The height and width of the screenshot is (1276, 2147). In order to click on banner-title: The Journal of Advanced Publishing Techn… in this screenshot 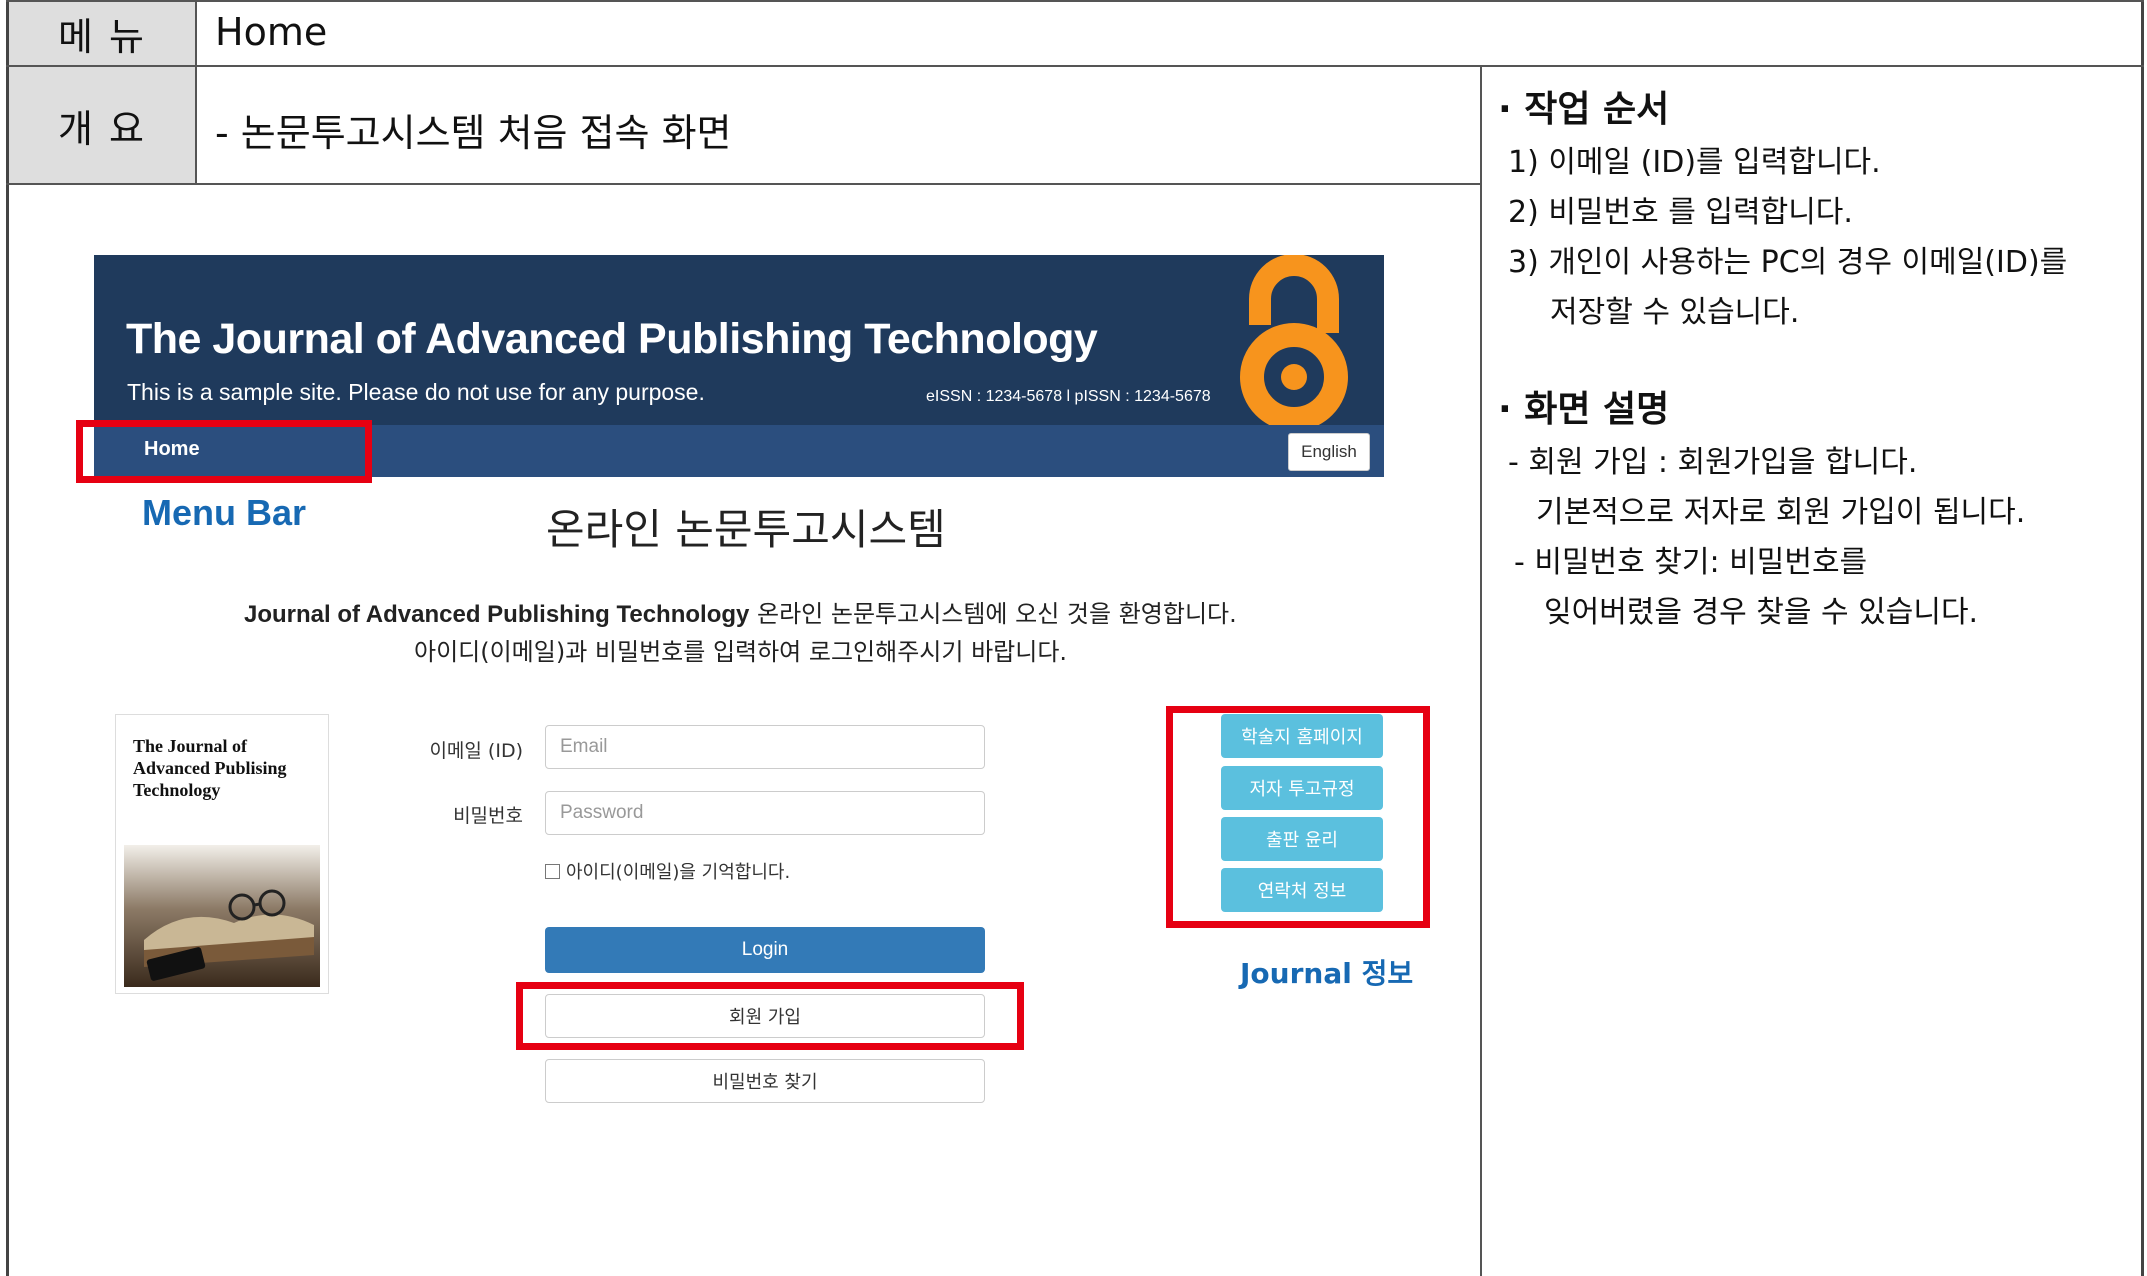, I will do `click(612, 339)`.